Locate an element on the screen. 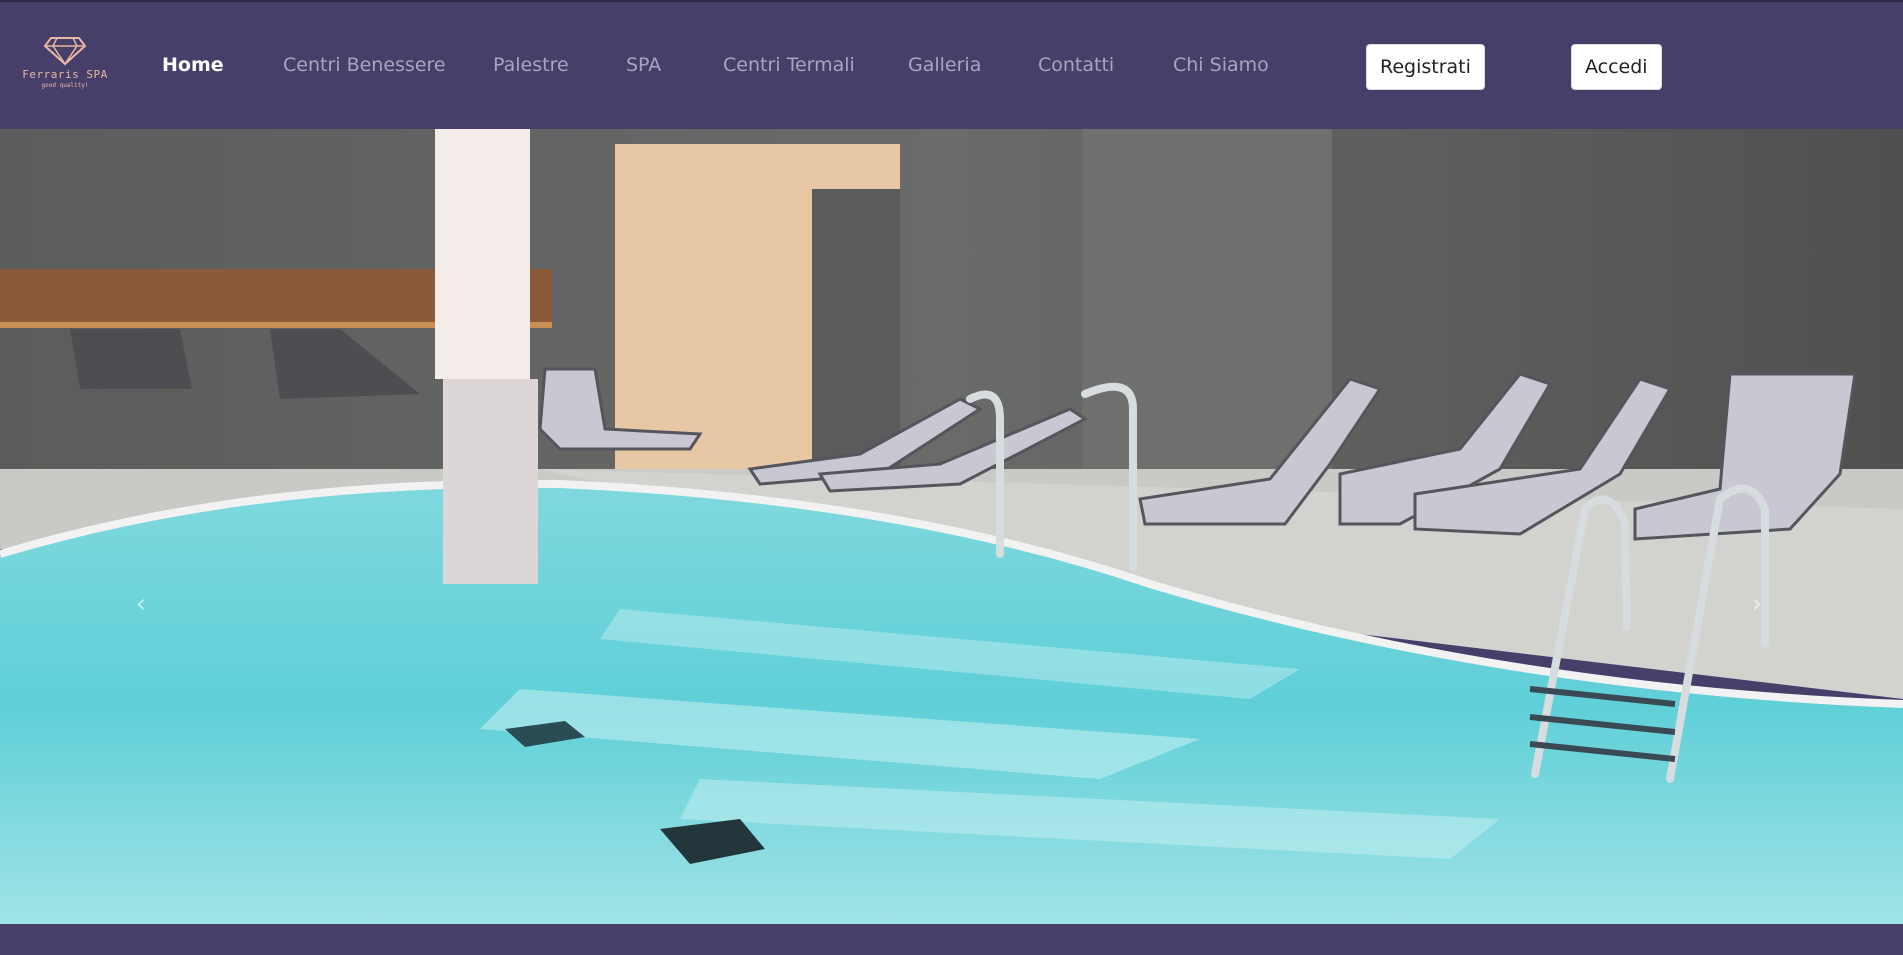  nav-item-galleria: Galleria is located at coordinates (944, 65).